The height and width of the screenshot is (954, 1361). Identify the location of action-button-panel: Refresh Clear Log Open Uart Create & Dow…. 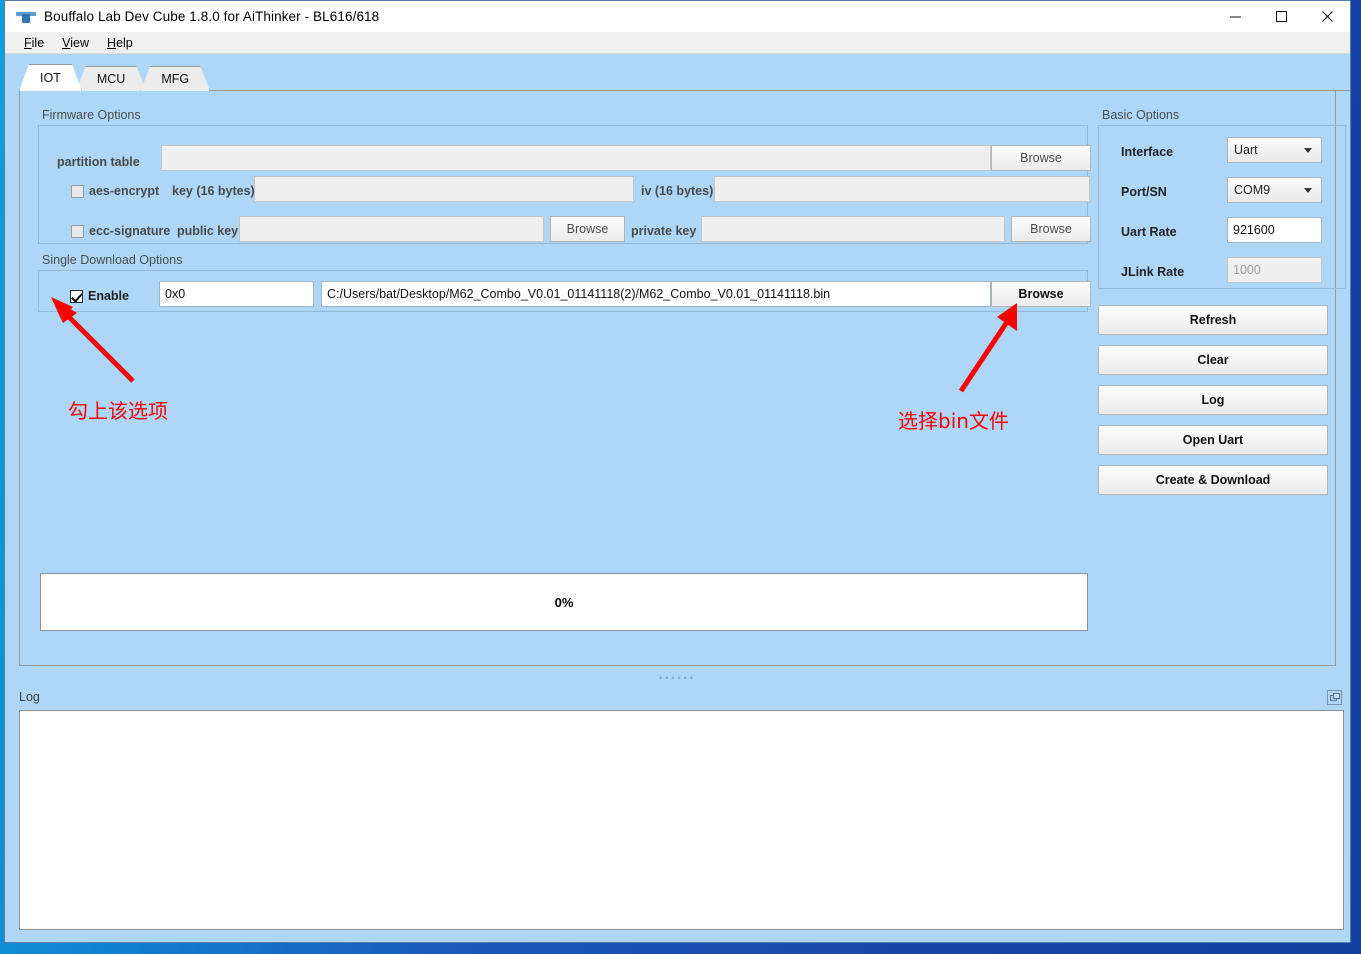
(1223, 405).